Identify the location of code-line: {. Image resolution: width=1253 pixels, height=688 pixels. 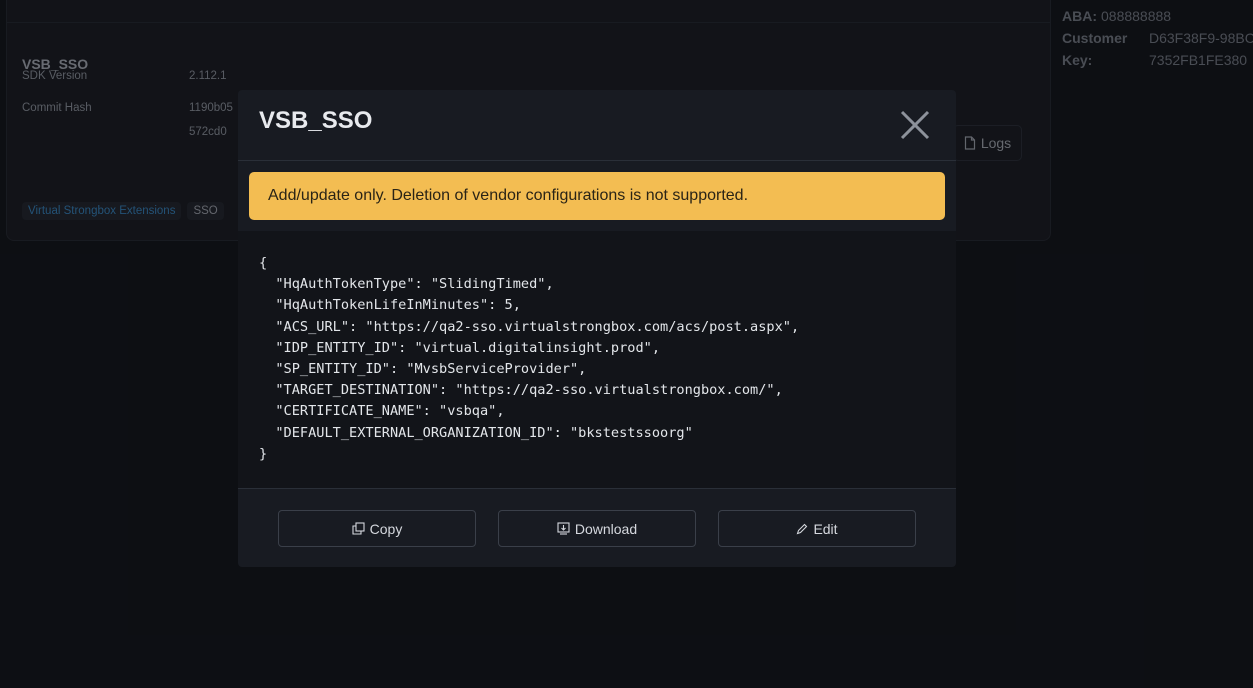
(263, 263).